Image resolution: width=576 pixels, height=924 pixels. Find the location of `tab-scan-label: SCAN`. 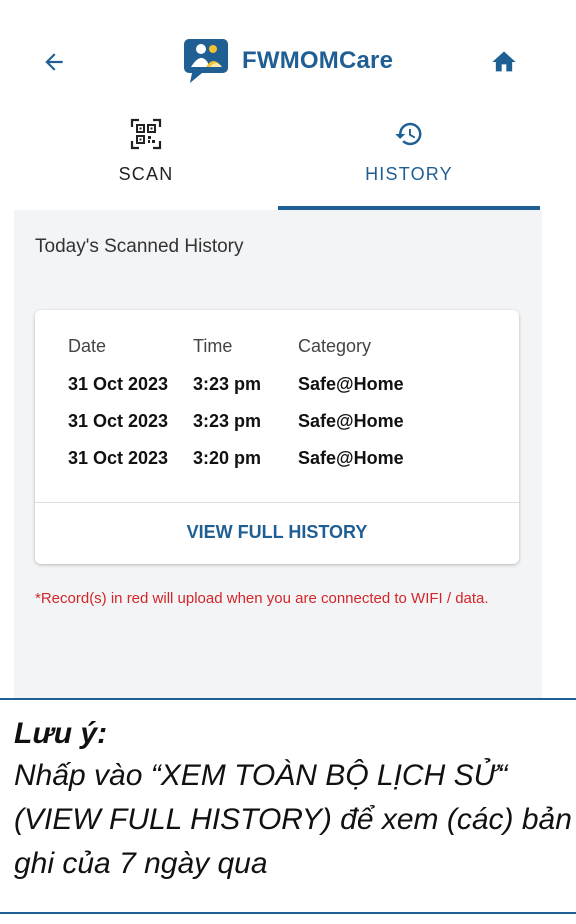

tab-scan-label: SCAN is located at coordinates (146, 174).